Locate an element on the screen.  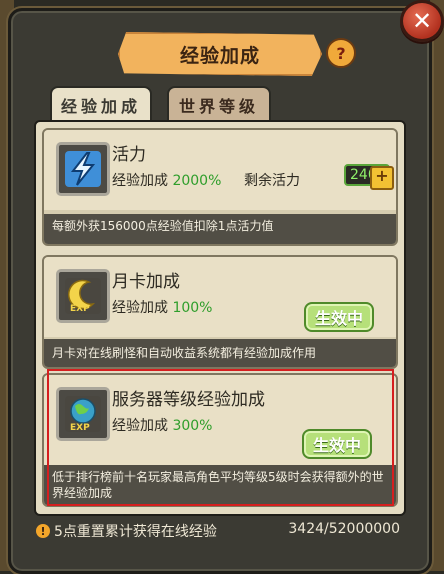
help-button: ? is located at coordinates (341, 53).